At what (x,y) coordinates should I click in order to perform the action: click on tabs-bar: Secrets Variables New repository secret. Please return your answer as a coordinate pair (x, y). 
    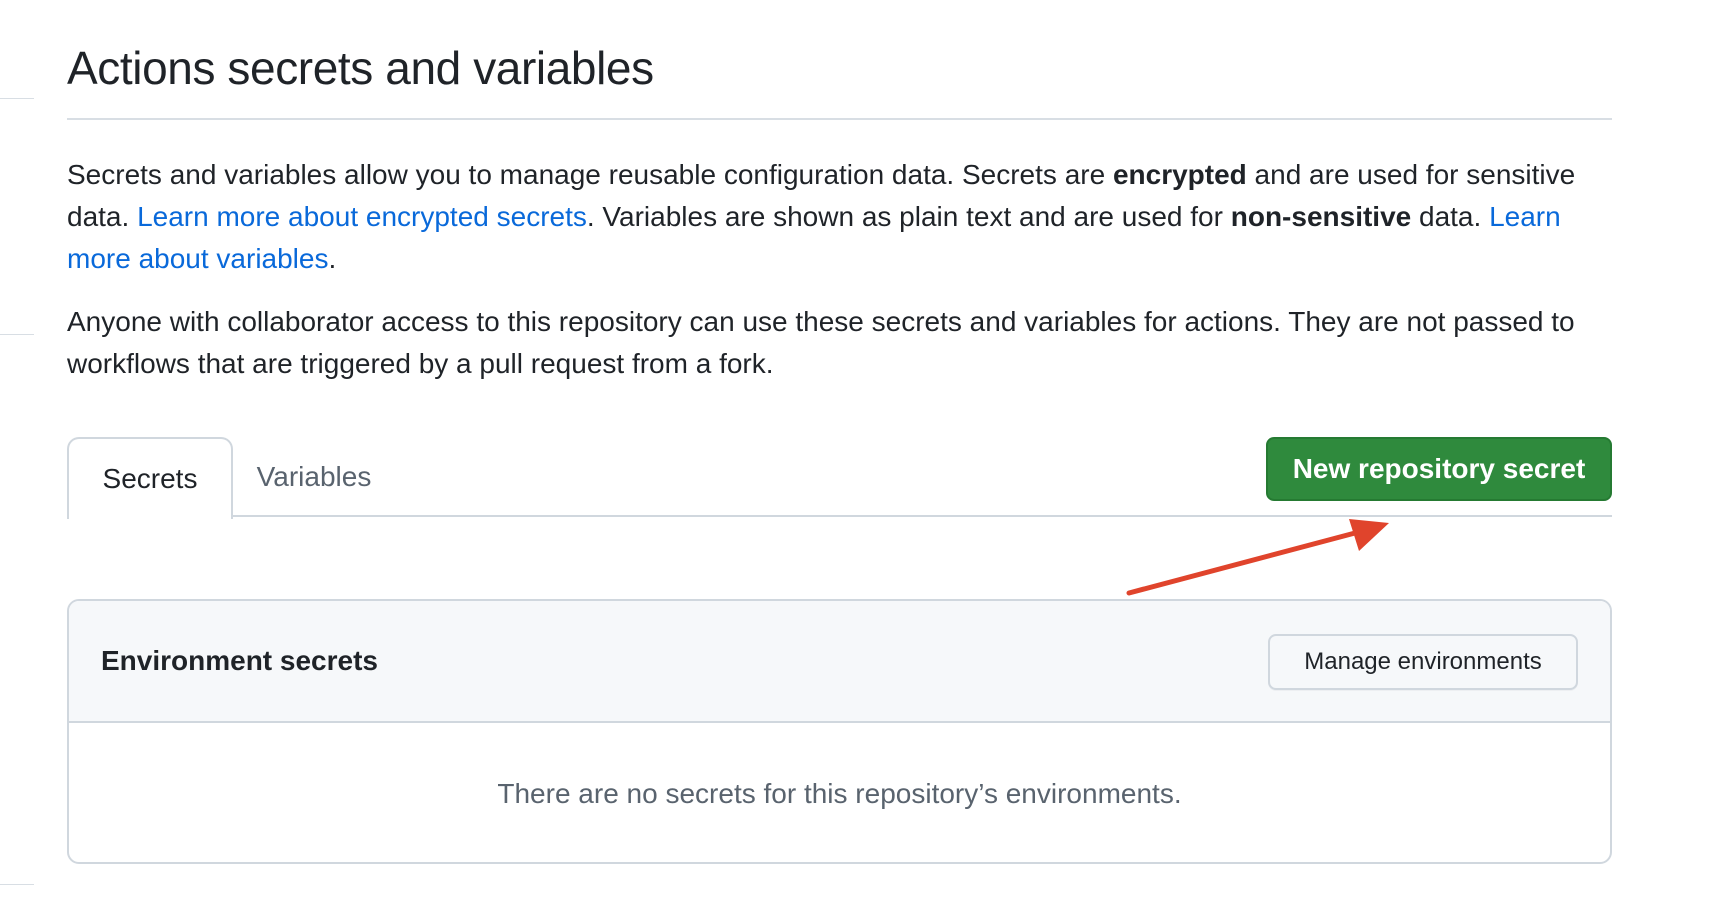
    Looking at the image, I should click on (839, 478).